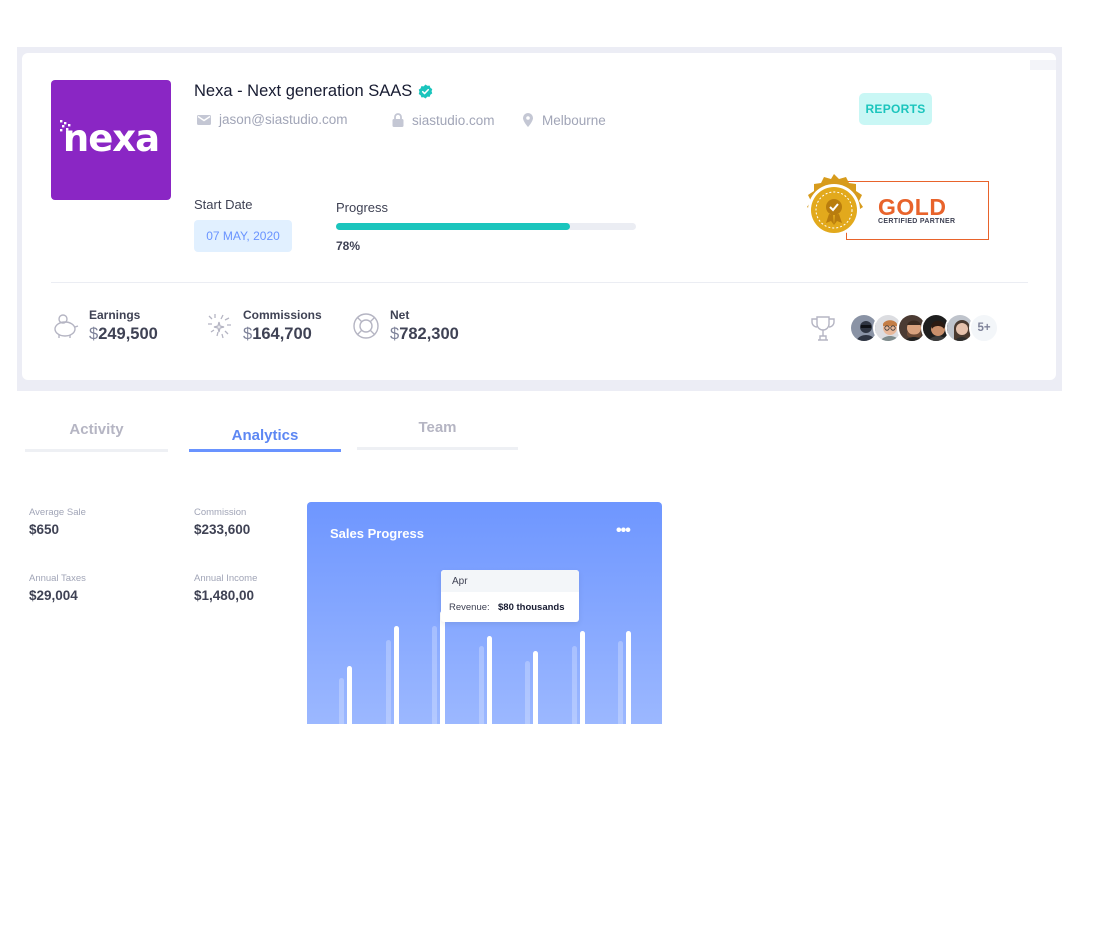  I want to click on team-avatars: 5+, so click(924, 328).